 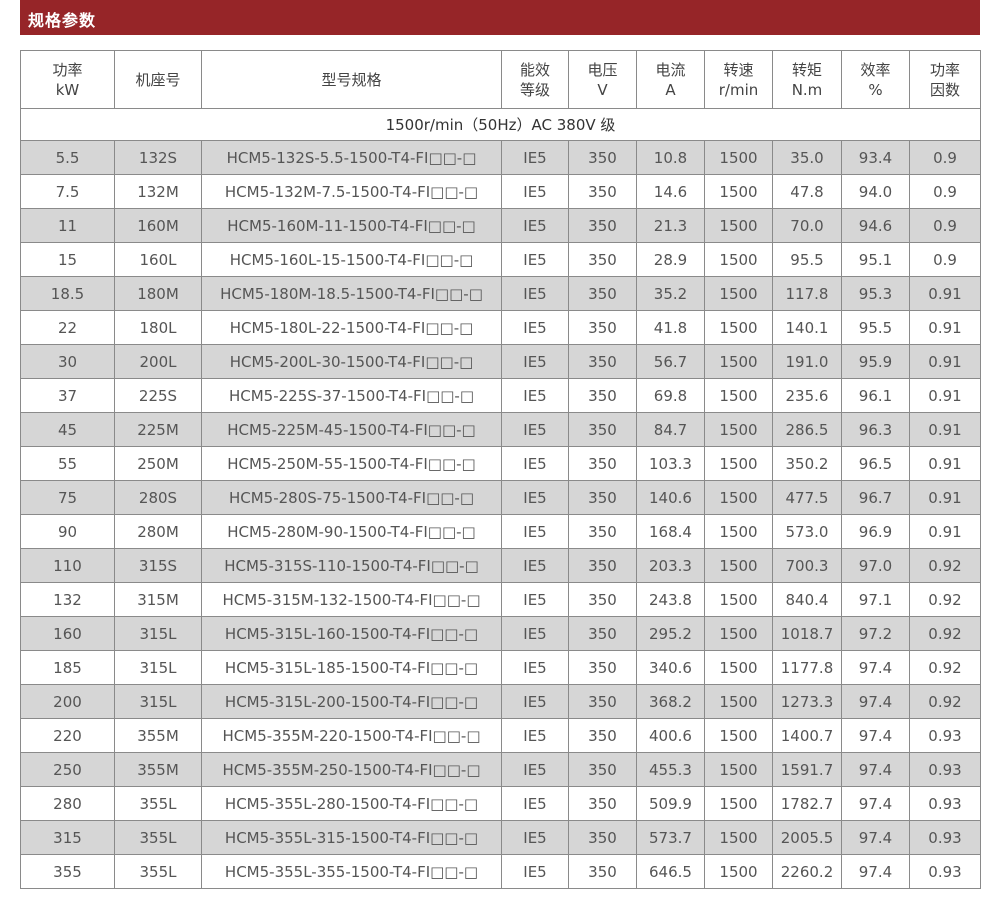 What do you see at coordinates (807, 429) in the screenshot?
I see `cell-torque: 286.5` at bounding box center [807, 429].